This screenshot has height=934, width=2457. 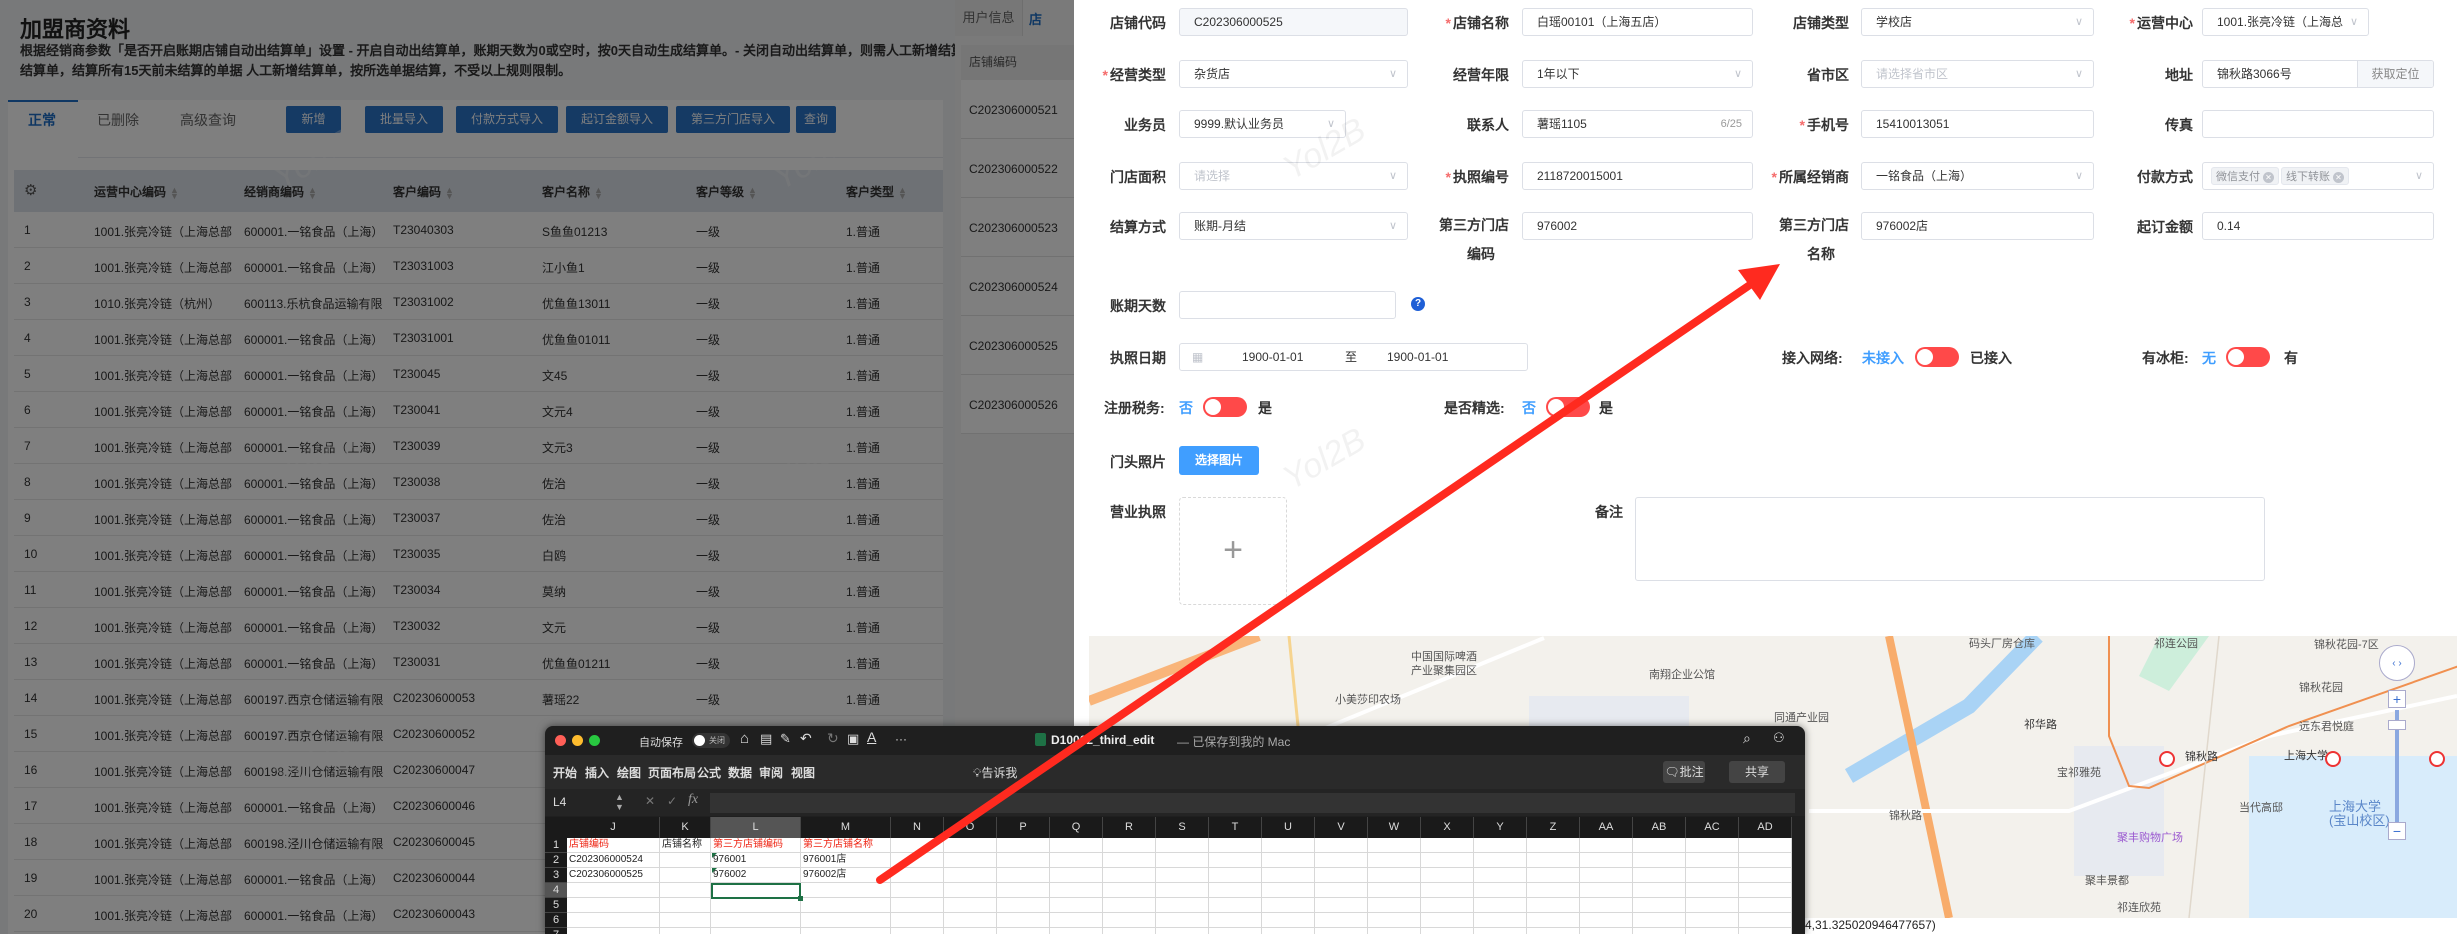 What do you see at coordinates (2397, 831) in the screenshot?
I see `zoom-out-button: −` at bounding box center [2397, 831].